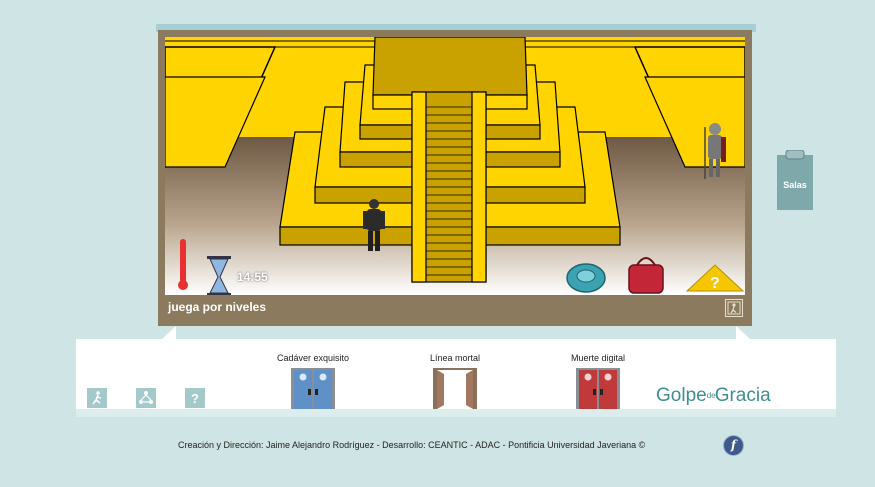 This screenshot has width=875, height=487. What do you see at coordinates (169, 332) in the screenshot?
I see `panel-tab-left` at bounding box center [169, 332].